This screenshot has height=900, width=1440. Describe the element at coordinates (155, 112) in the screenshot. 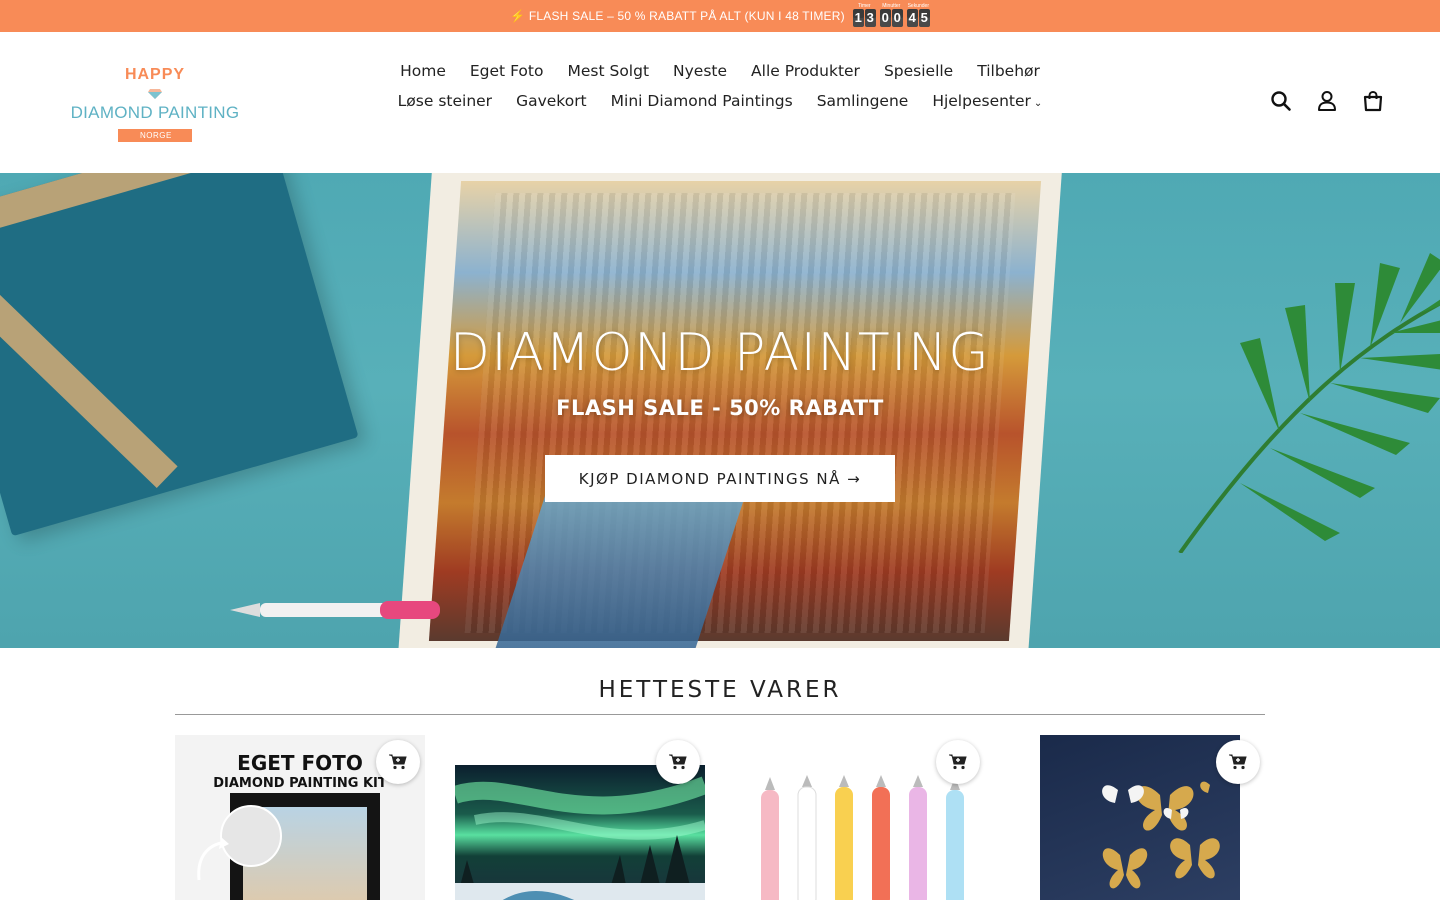

I see `logo-main-text: DIAMOND PAINTING` at that location.